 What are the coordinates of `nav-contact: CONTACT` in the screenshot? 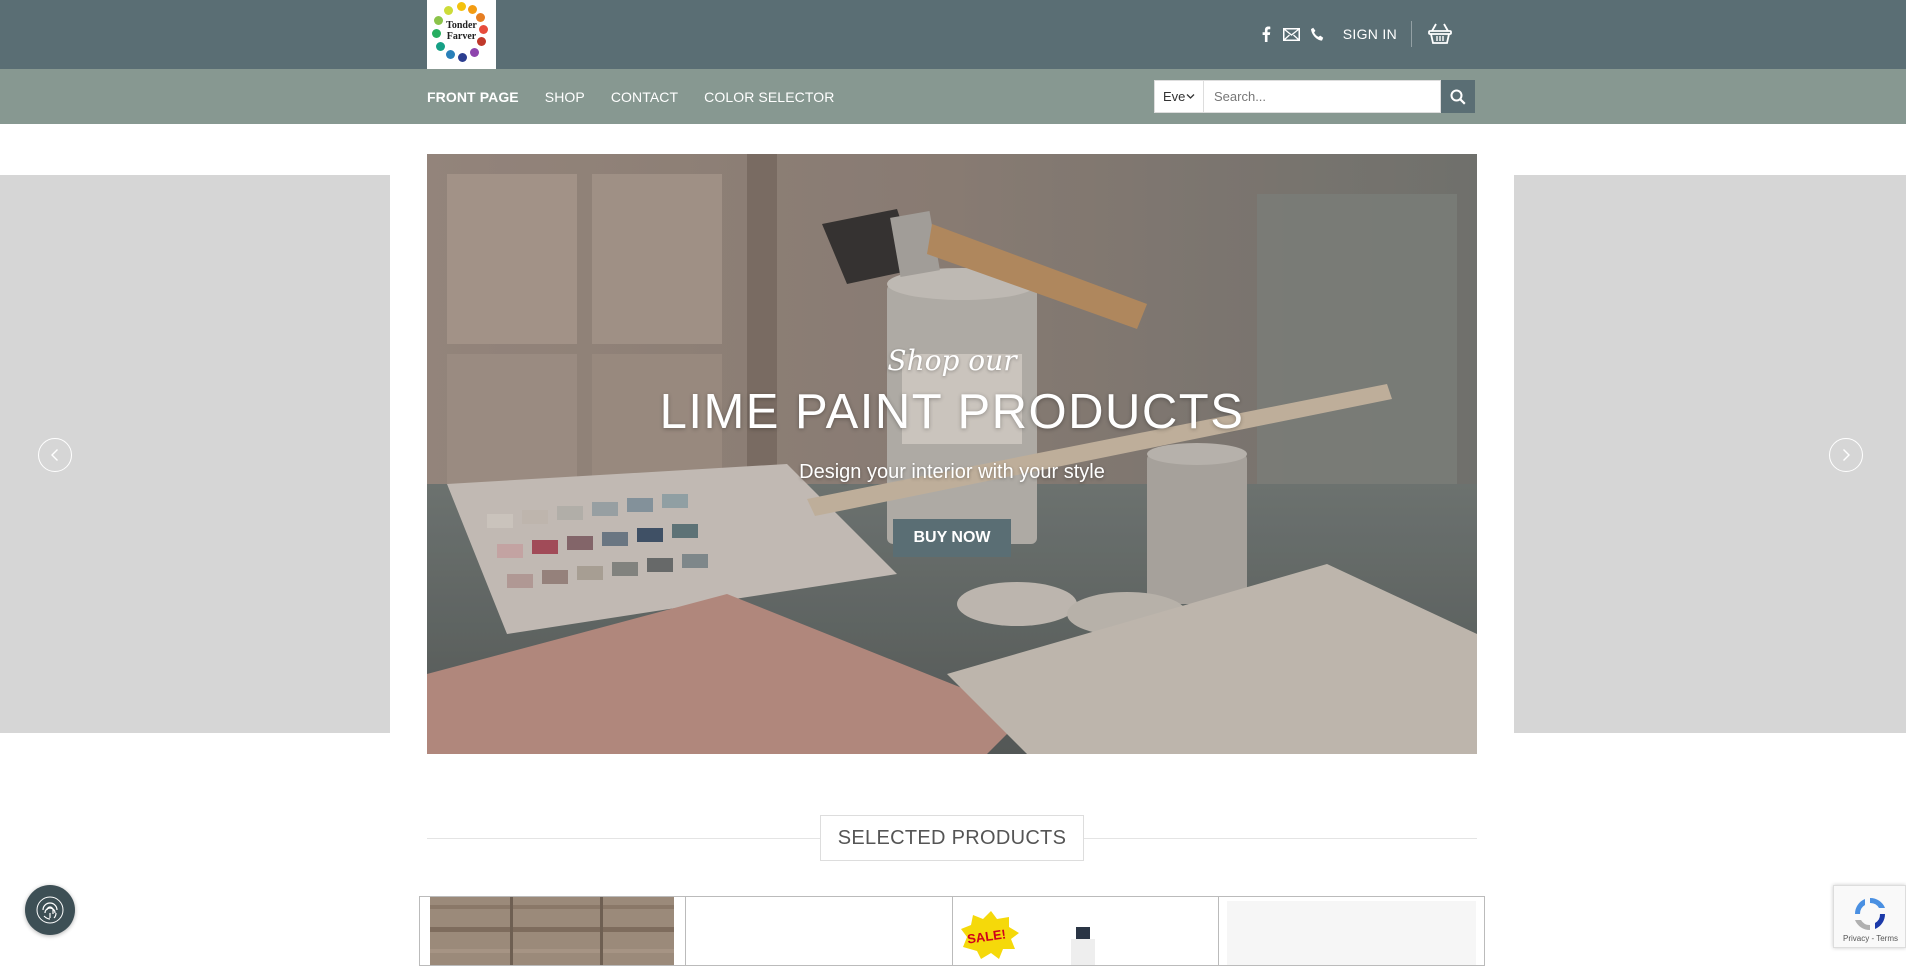 It's located at (644, 97).